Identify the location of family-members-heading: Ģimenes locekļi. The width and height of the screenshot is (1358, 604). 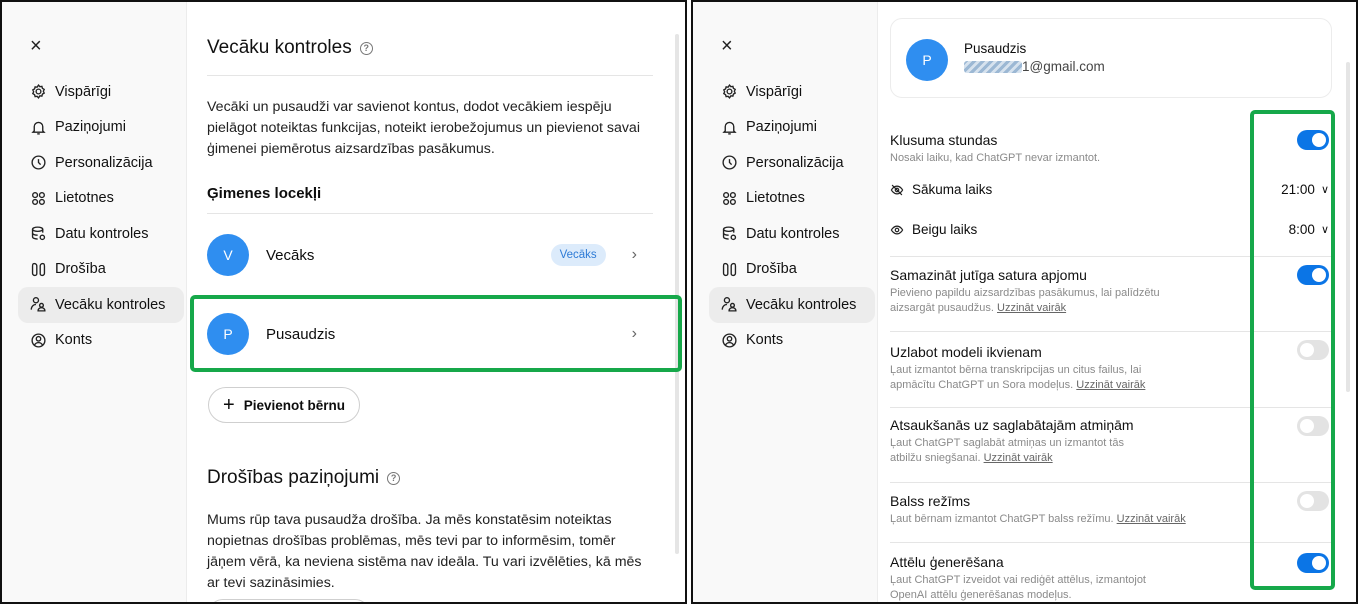
(264, 193).